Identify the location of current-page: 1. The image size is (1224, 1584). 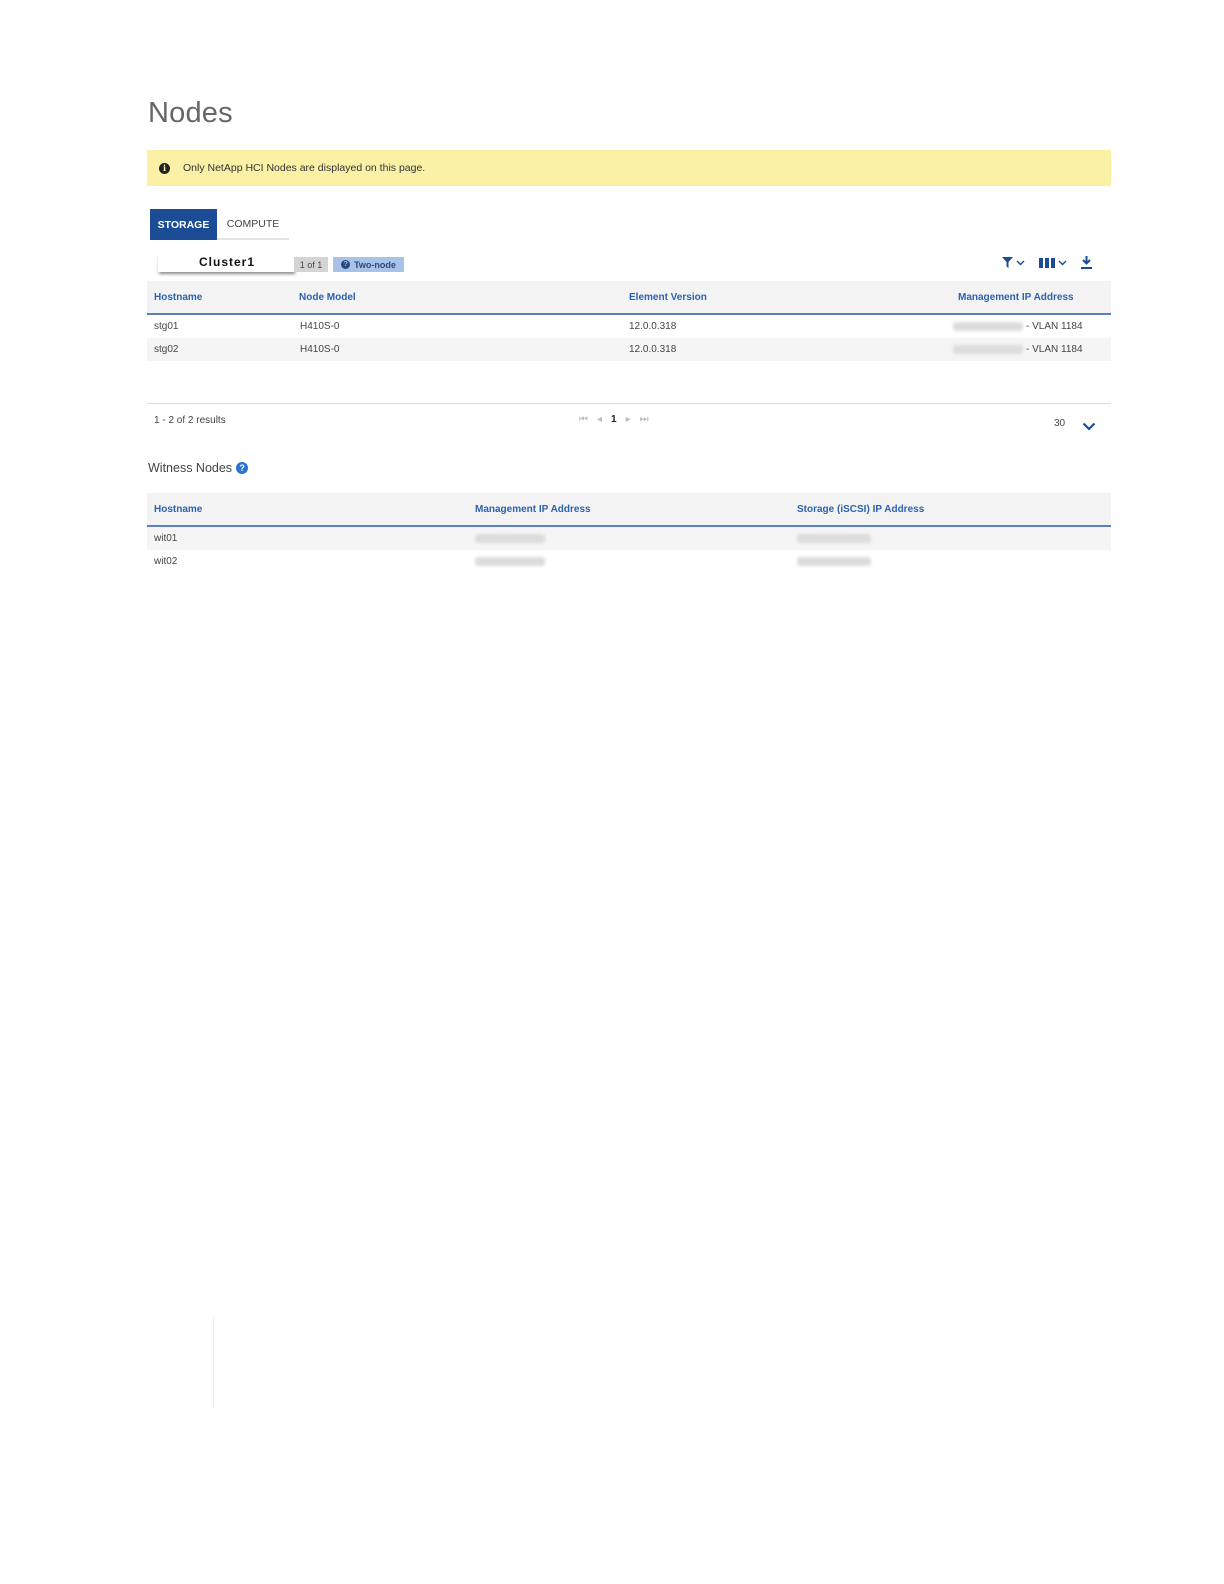
(614, 419).